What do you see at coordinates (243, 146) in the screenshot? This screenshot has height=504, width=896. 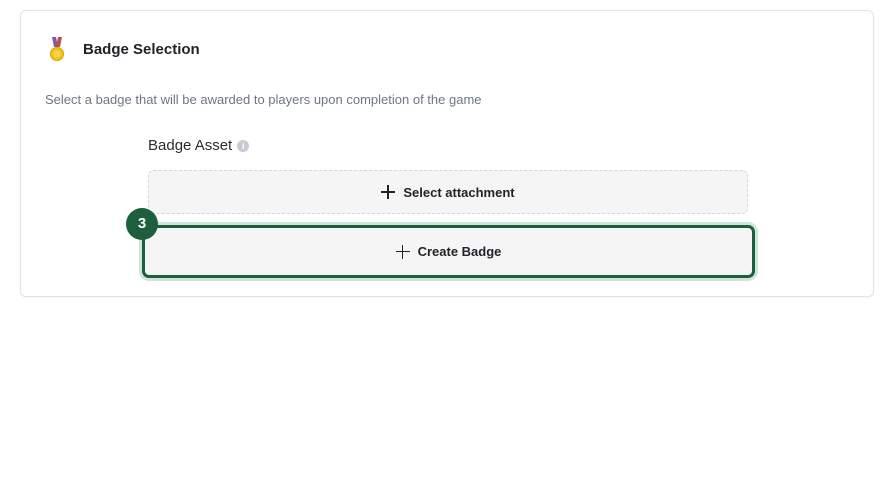 I see `info-icon: i` at bounding box center [243, 146].